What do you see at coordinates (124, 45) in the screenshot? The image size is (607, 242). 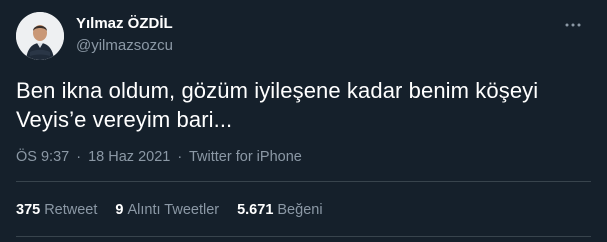 I see `author-handle: @yilmazsozcu` at bounding box center [124, 45].